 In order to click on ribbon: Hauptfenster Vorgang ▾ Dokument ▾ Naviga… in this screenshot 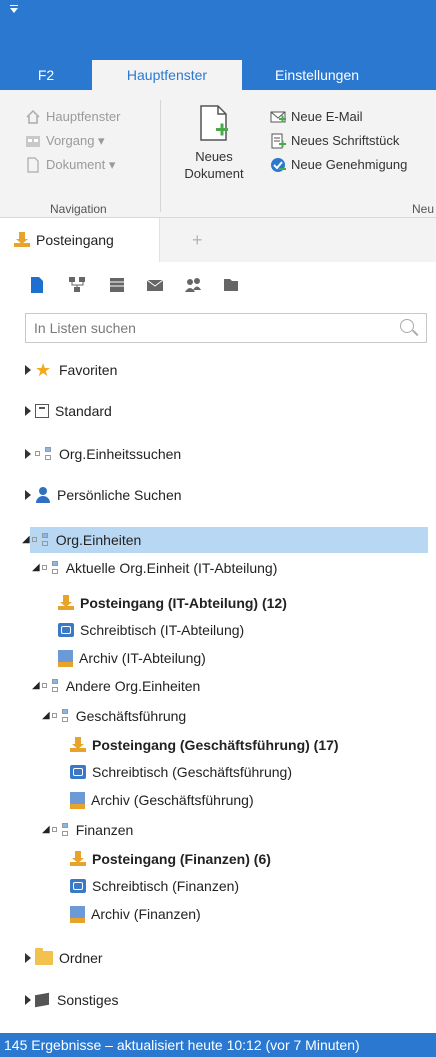, I will do `click(218, 154)`.